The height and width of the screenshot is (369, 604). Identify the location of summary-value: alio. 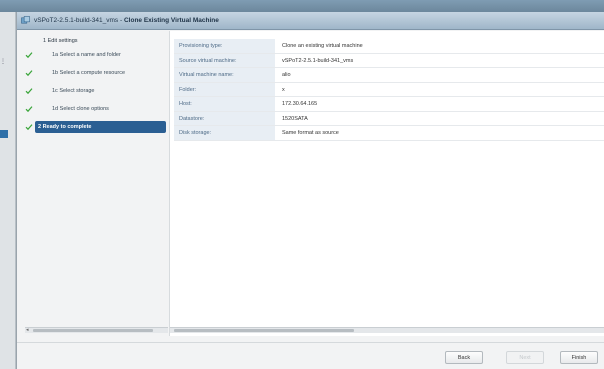
(286, 75).